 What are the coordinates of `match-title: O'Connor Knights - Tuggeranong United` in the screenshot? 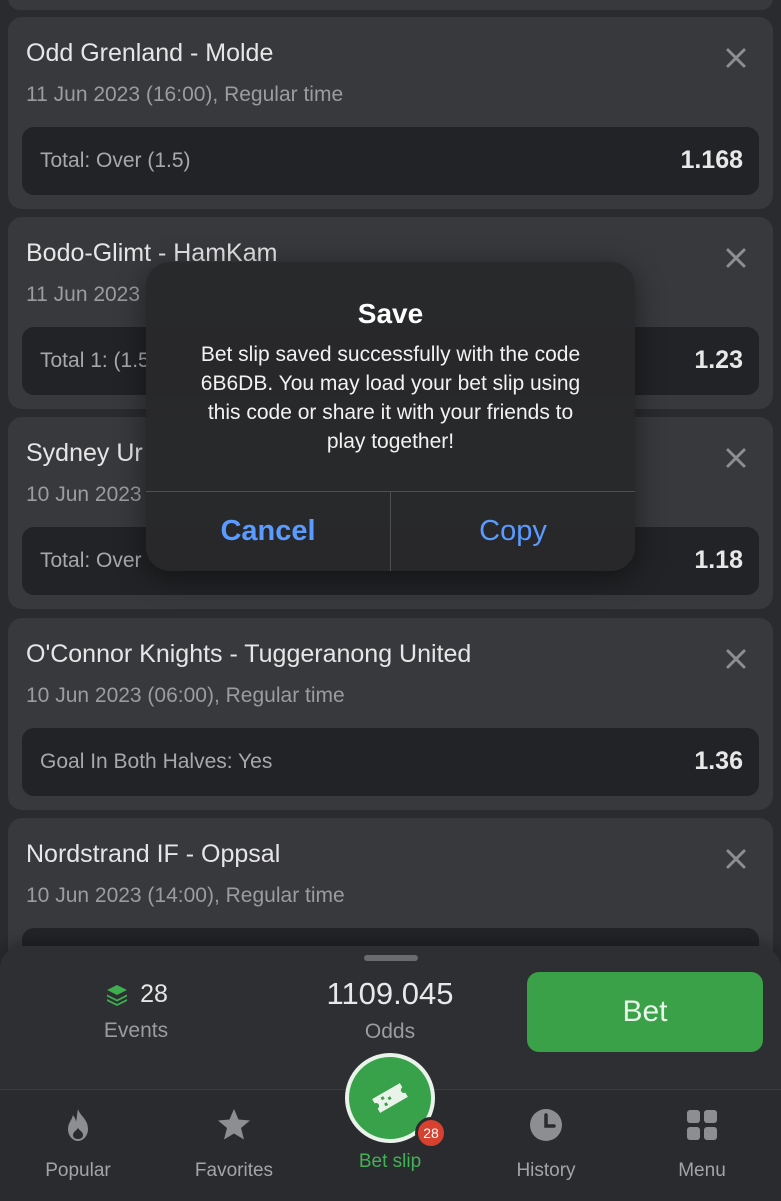 It's located at (249, 654).